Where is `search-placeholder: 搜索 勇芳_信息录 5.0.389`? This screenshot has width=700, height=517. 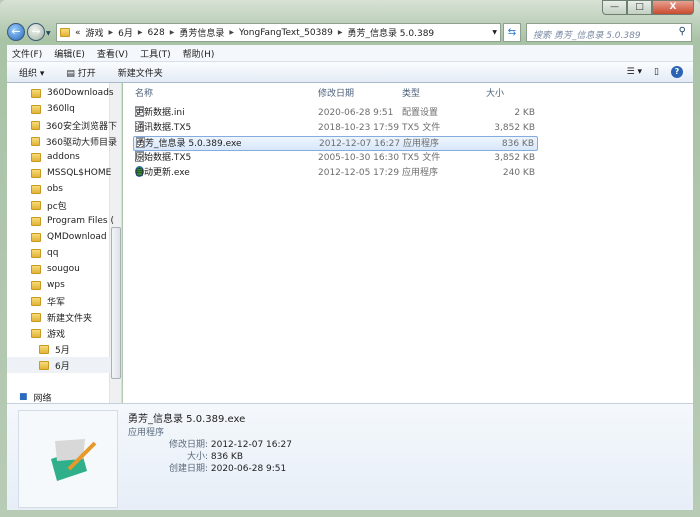
search-placeholder: 搜索 勇芳_信息录 5.0.389 is located at coordinates (587, 36).